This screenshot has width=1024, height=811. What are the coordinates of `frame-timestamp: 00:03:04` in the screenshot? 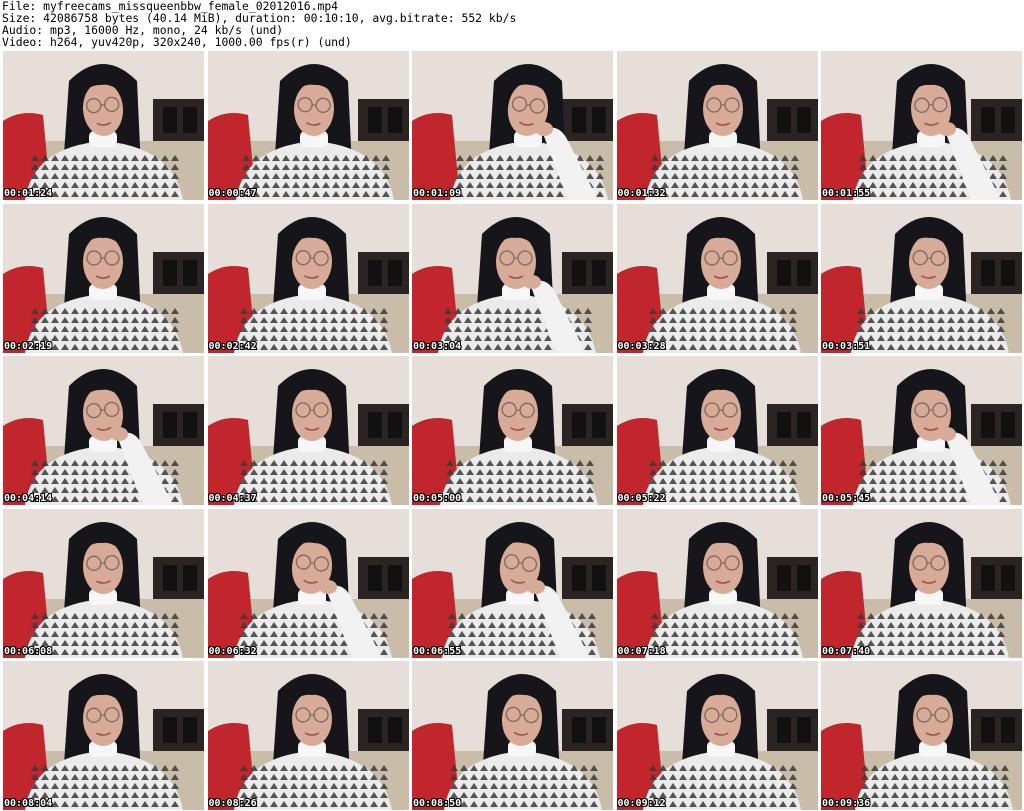 It's located at (437, 346).